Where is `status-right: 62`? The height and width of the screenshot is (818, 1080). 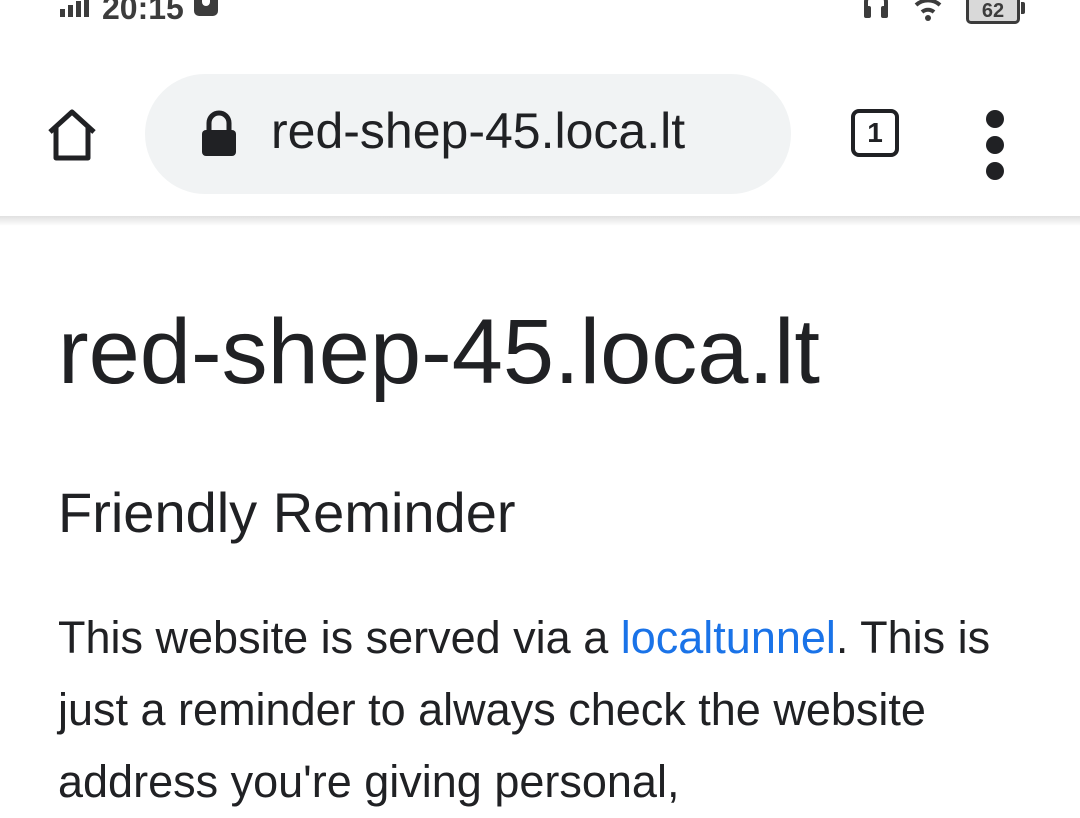 status-right: 62 is located at coordinates (943, 13).